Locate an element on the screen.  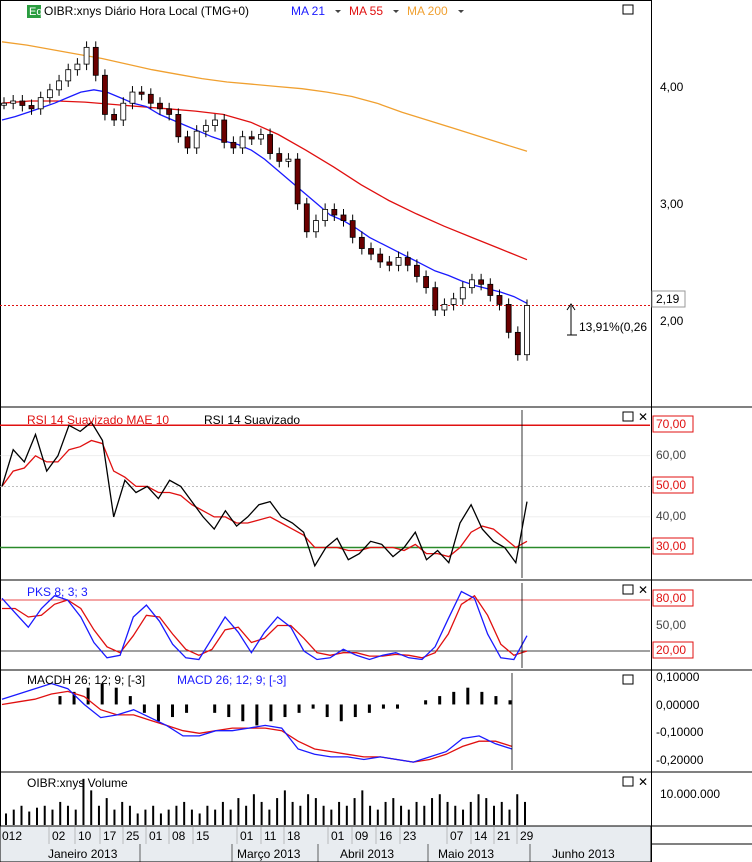
rsi-level: 40,00 is located at coordinates (671, 516).